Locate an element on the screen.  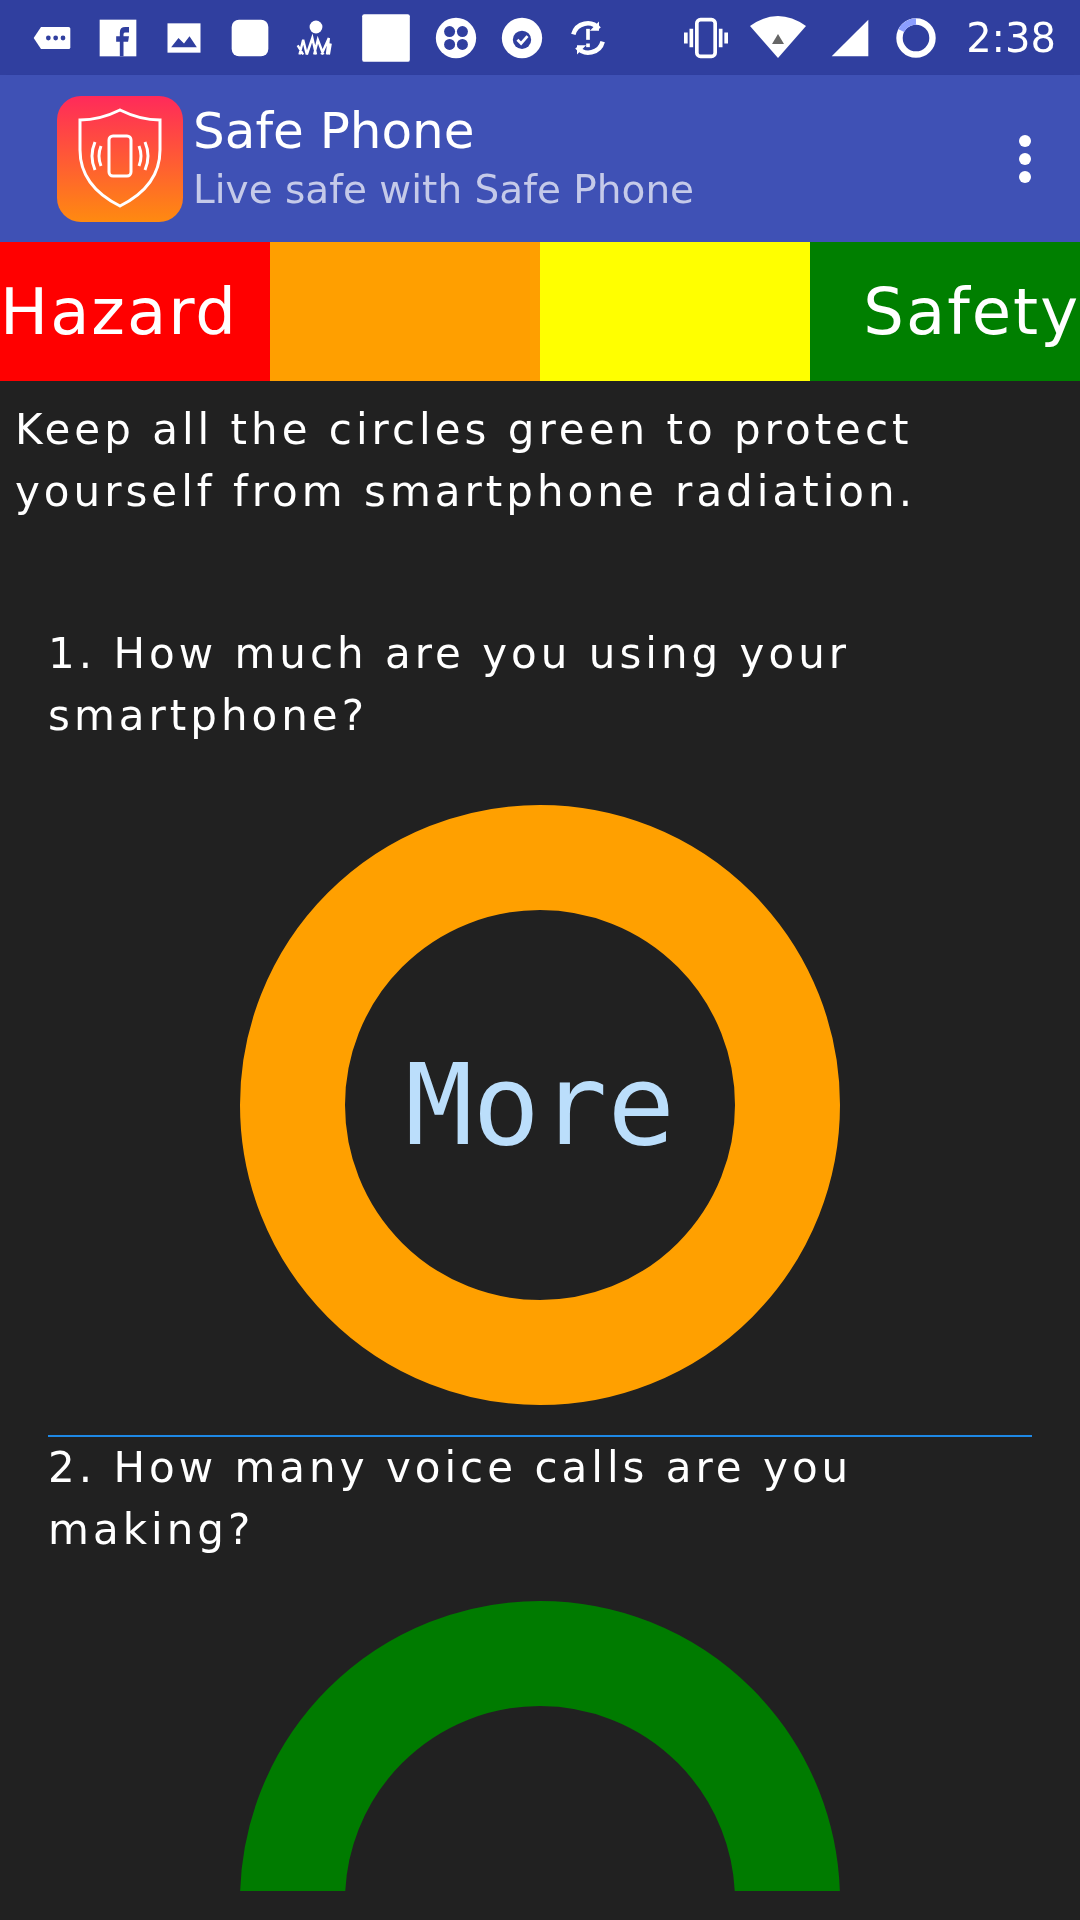
clover-icon is located at coordinates (456, 37).